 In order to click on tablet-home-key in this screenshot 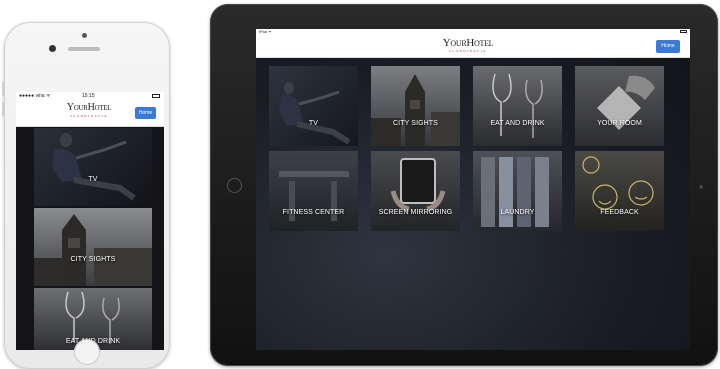, I will do `click(234, 185)`.